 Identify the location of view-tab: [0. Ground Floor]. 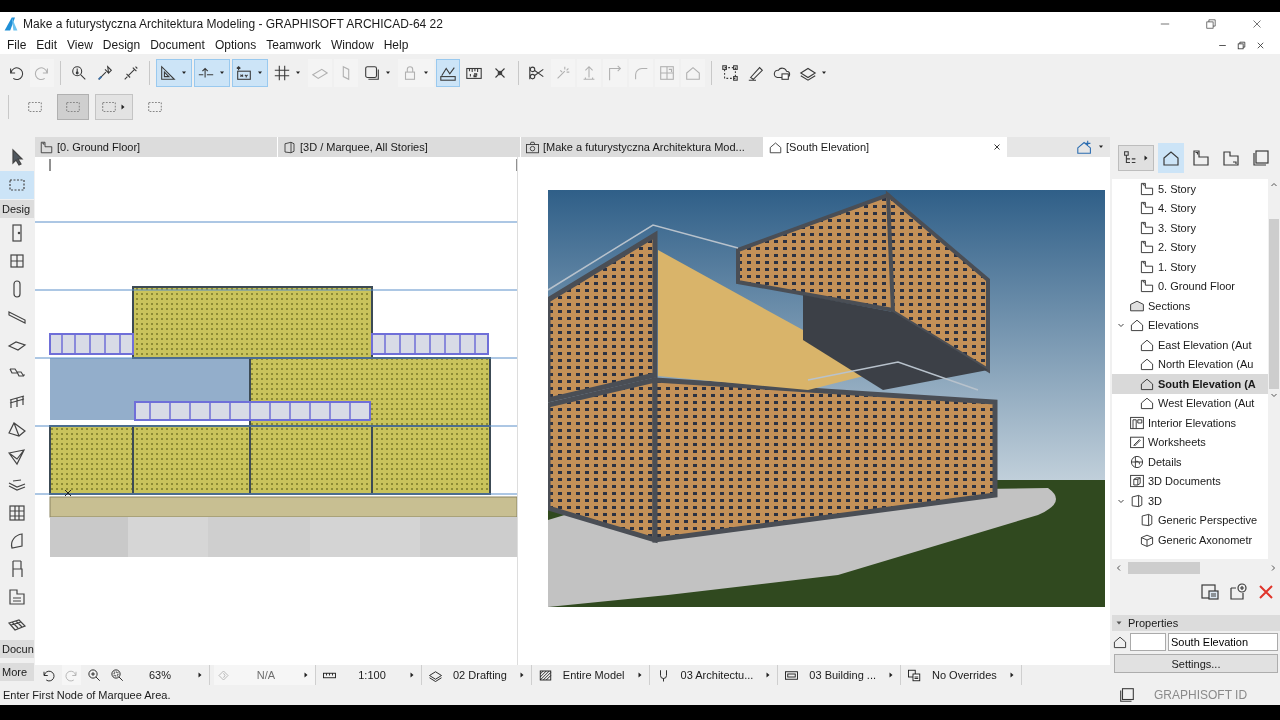
(156, 147).